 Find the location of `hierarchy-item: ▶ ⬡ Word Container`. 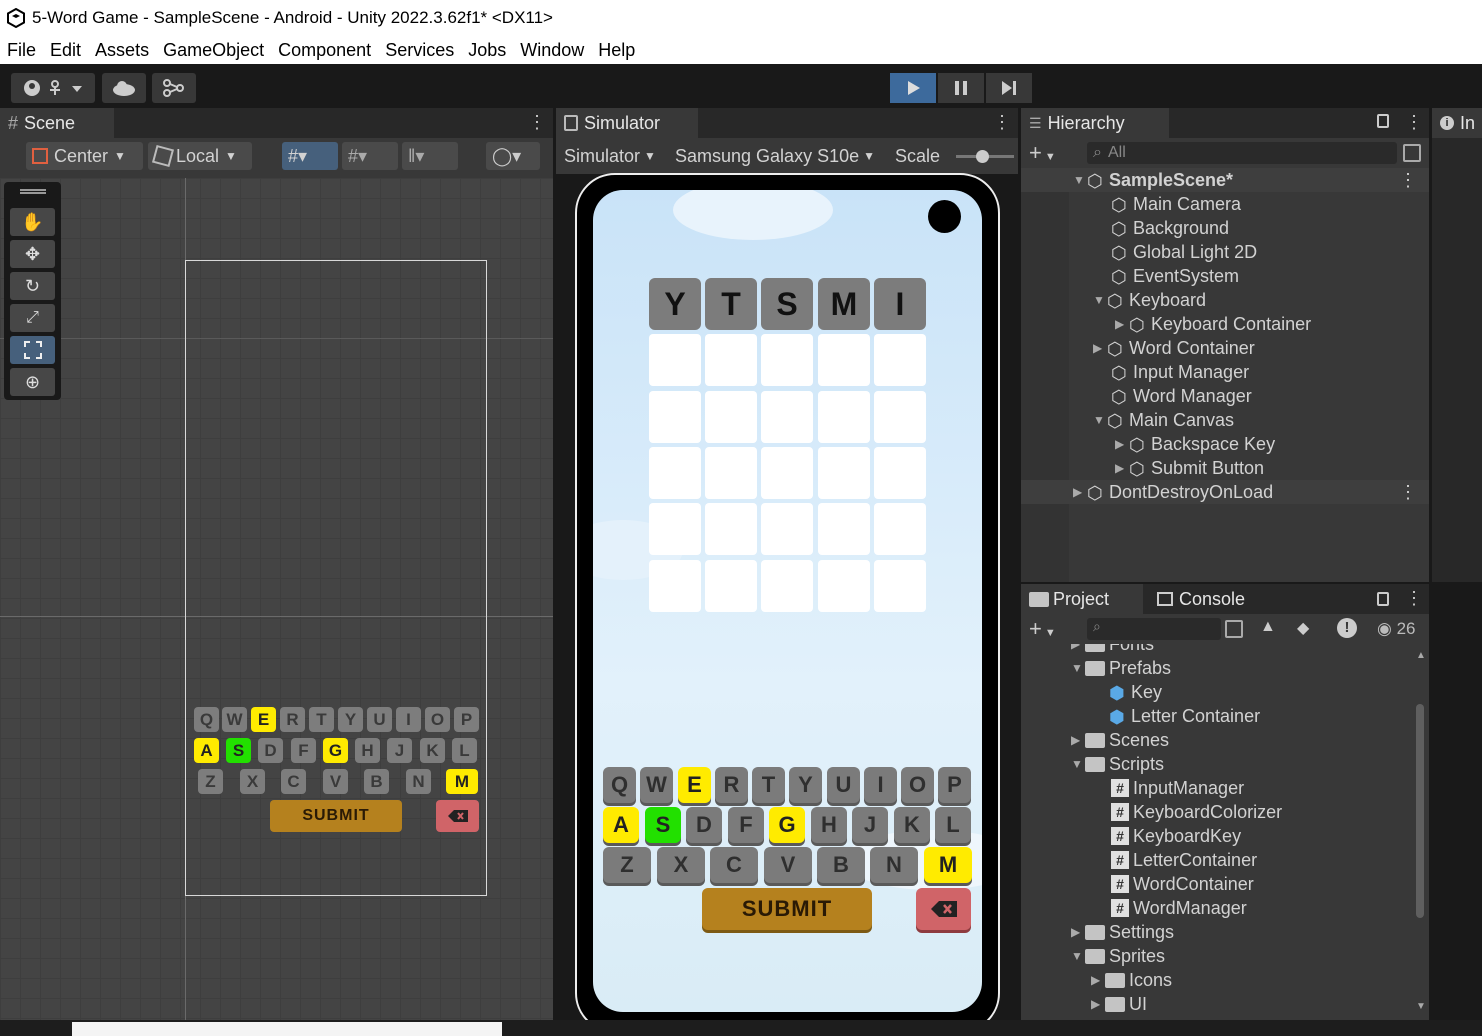

hierarchy-item: ▶ ⬡ Word Container is located at coordinates (1225, 348).